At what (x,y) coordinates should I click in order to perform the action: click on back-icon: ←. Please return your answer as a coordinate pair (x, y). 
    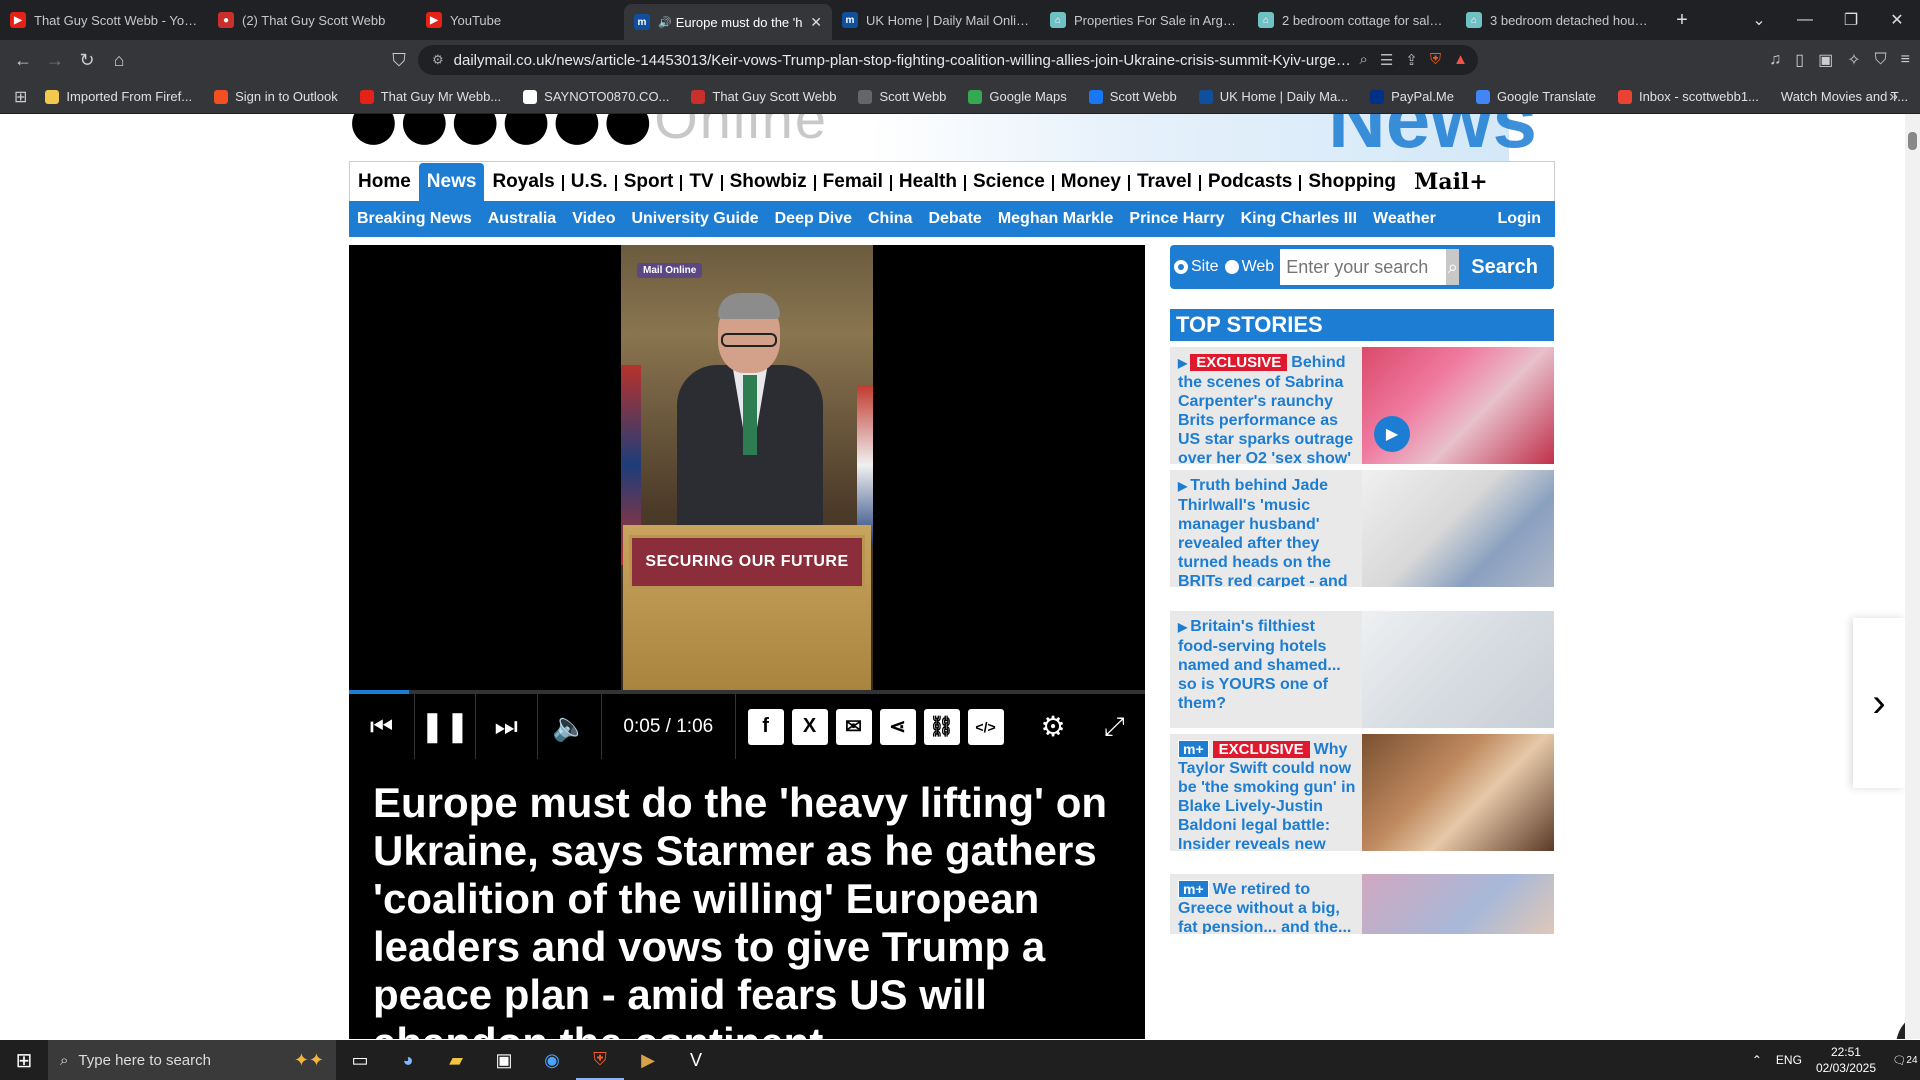
    Looking at the image, I should click on (23, 60).